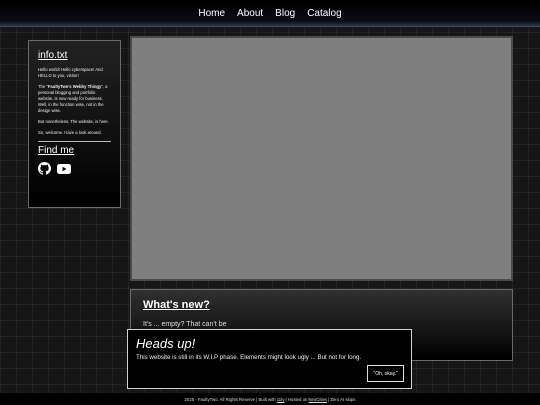 The image size is (540, 405). What do you see at coordinates (342, 399) in the screenshot?
I see `footer-ai-note: | Zero AI slops` at bounding box center [342, 399].